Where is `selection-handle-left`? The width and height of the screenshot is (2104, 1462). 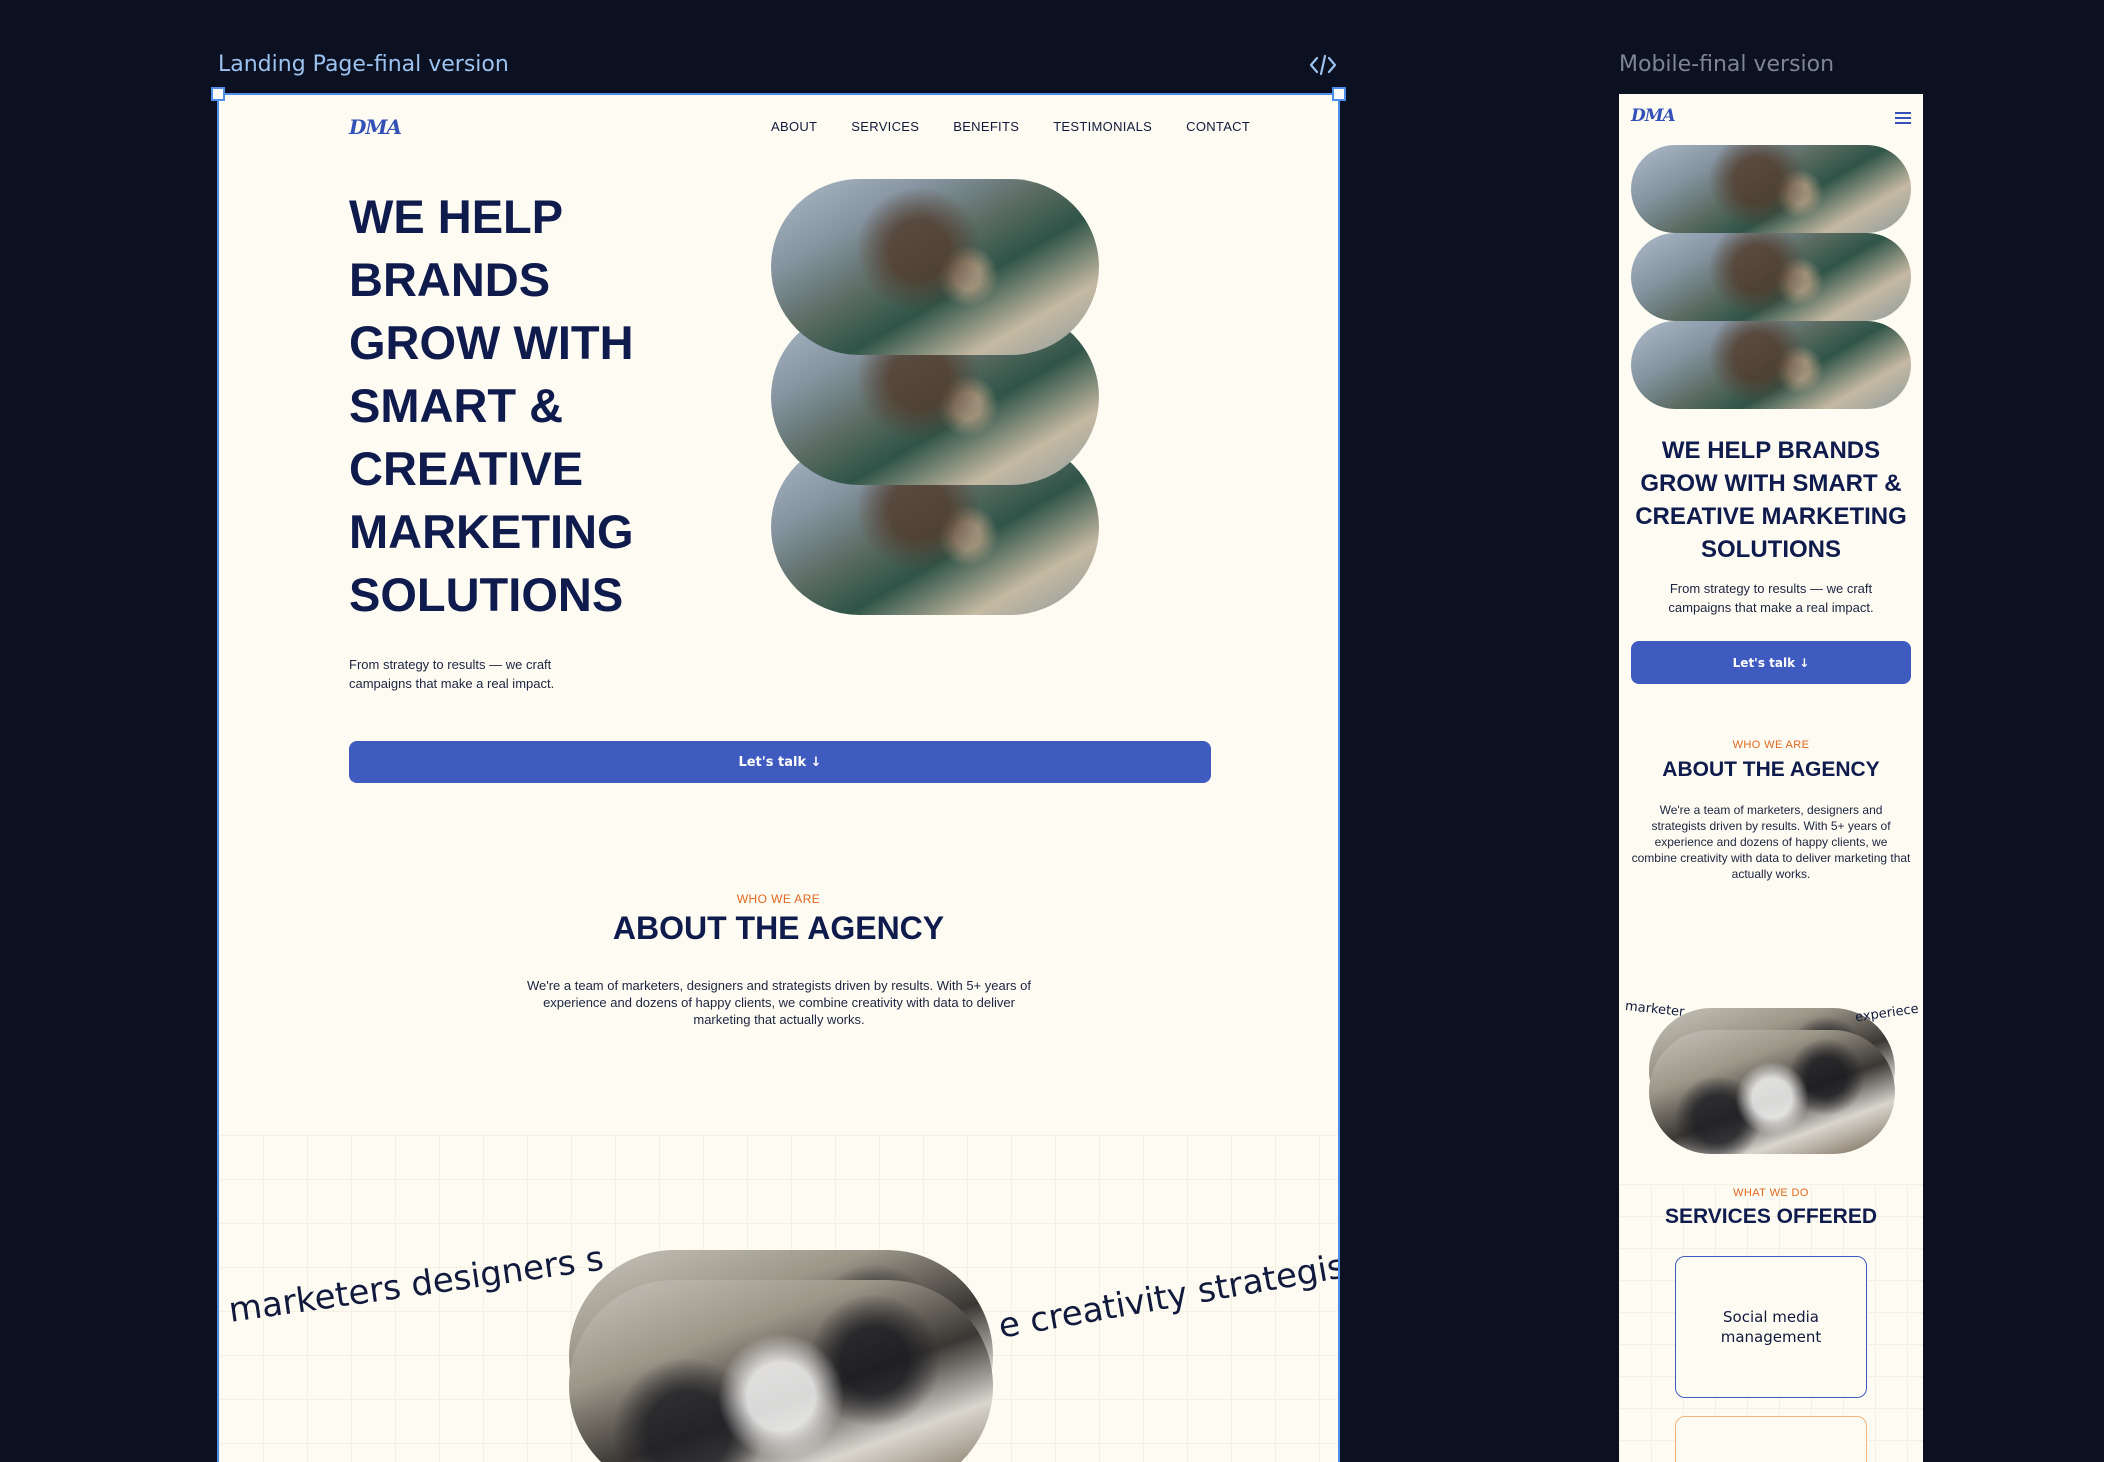
selection-handle-left is located at coordinates (218, 94).